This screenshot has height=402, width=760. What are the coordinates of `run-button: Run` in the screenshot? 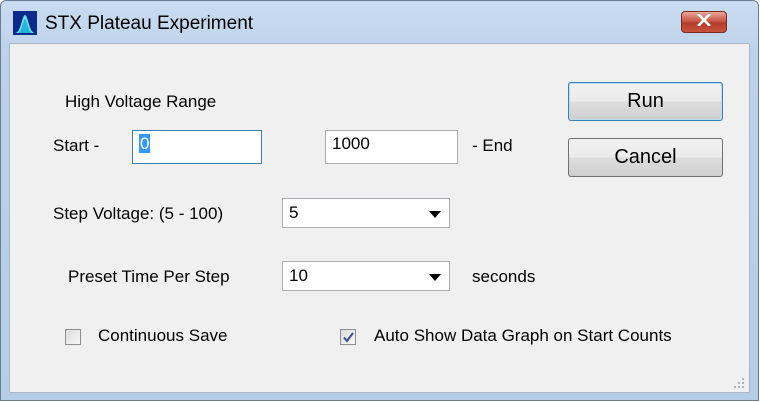 It's located at (645, 101).